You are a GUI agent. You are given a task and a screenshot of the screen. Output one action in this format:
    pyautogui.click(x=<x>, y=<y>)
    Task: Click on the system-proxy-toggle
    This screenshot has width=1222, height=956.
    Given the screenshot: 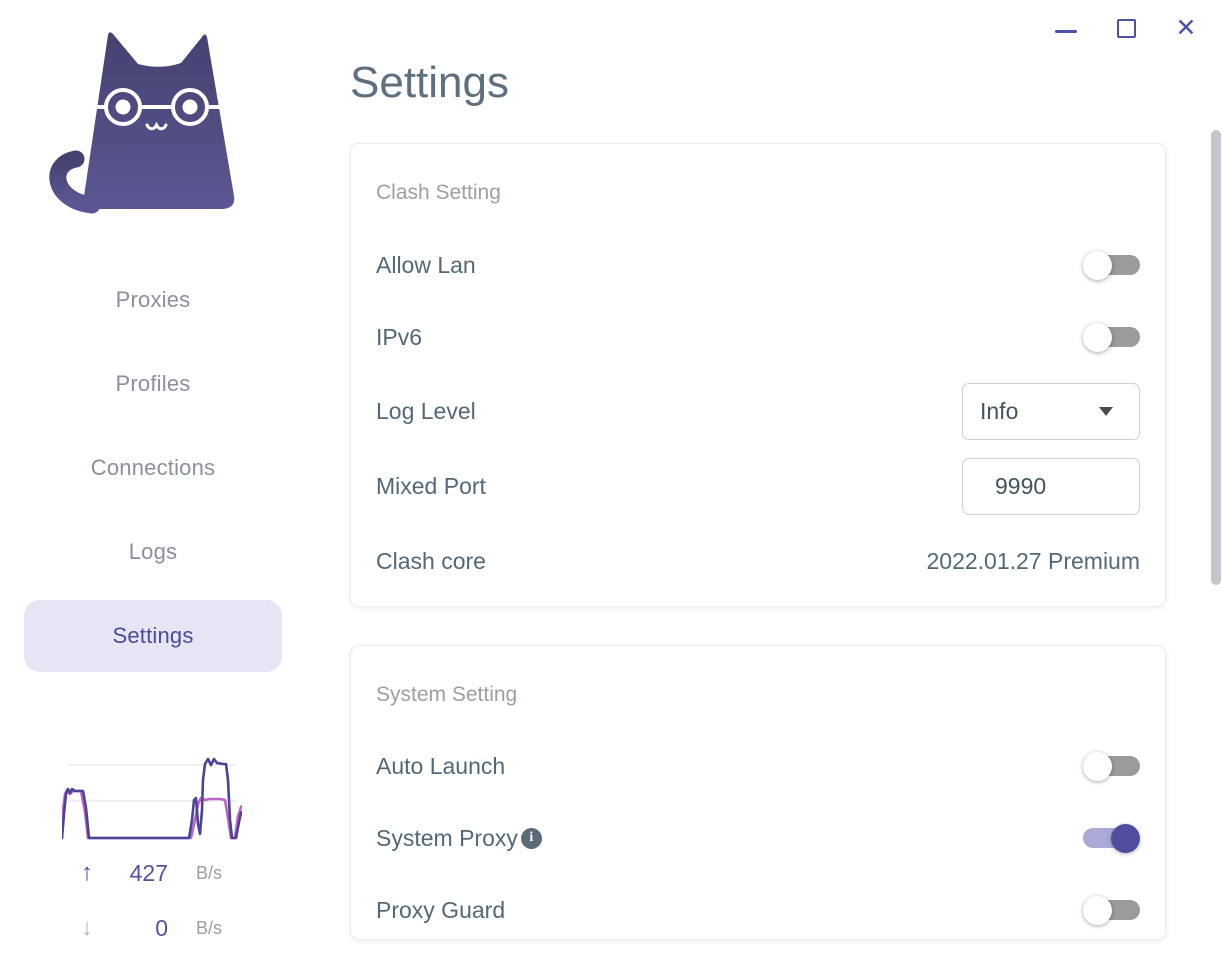 What is the action you would take?
    pyautogui.click(x=1111, y=838)
    